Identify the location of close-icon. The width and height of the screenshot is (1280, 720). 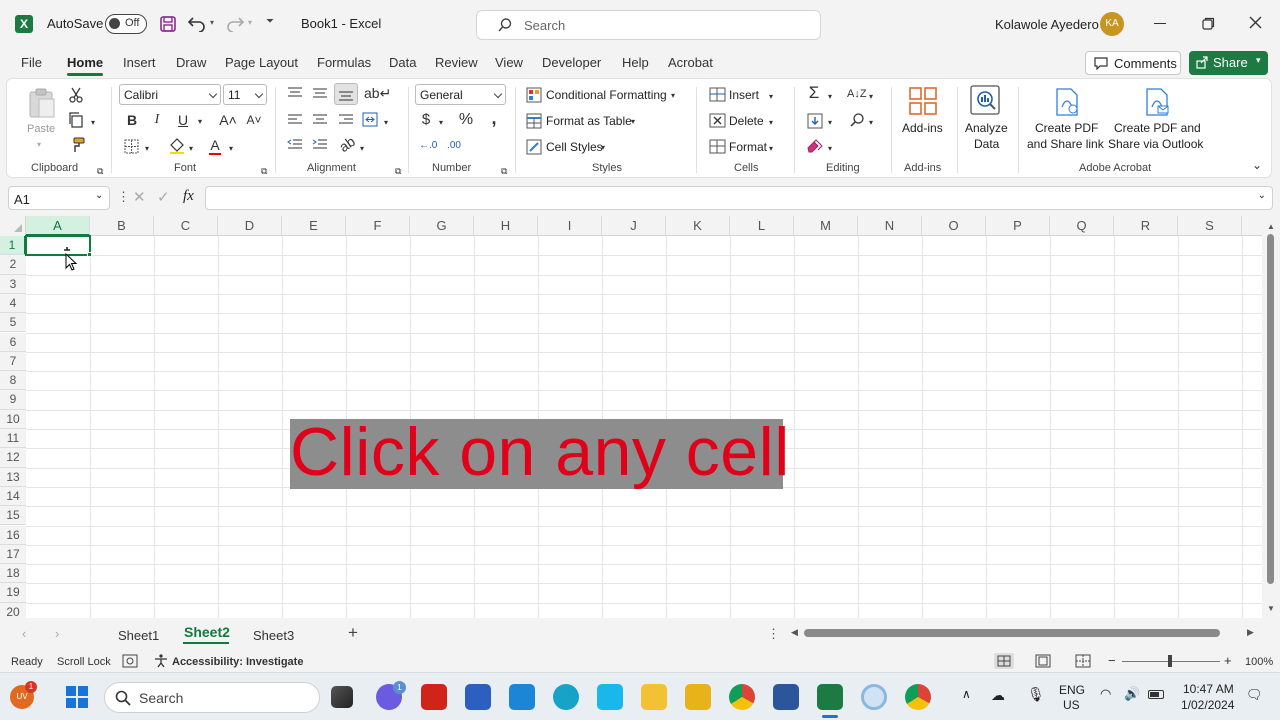
(1255, 22).